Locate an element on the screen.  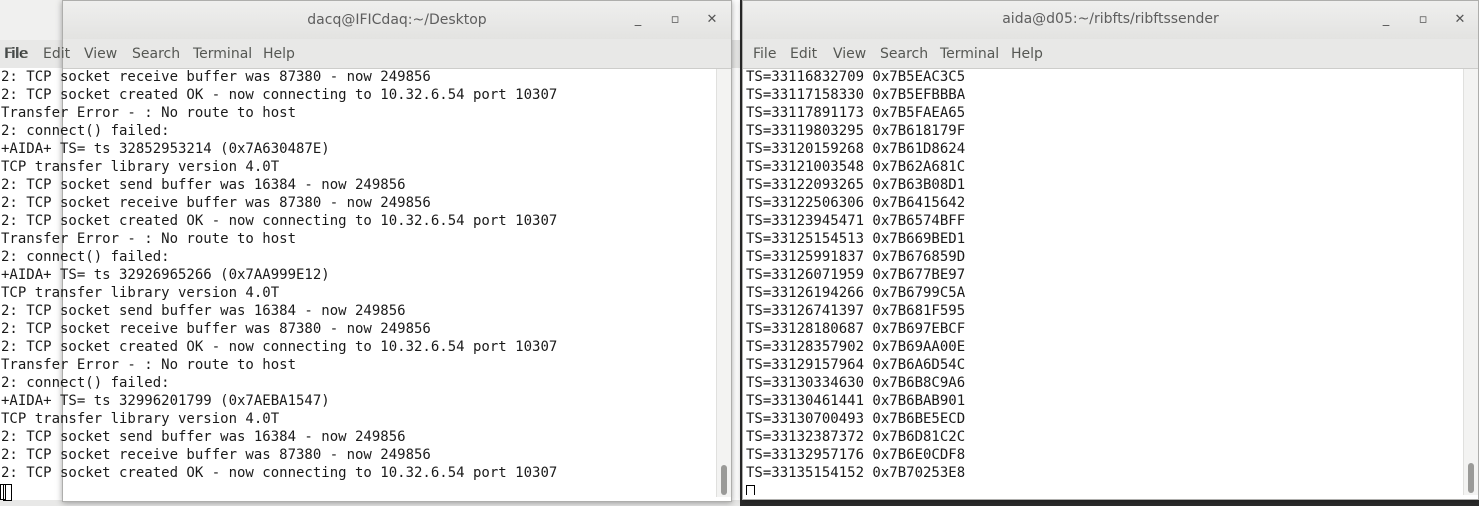
terminal-line: TS=33128357902 0x7B69AA00E is located at coordinates (856, 347).